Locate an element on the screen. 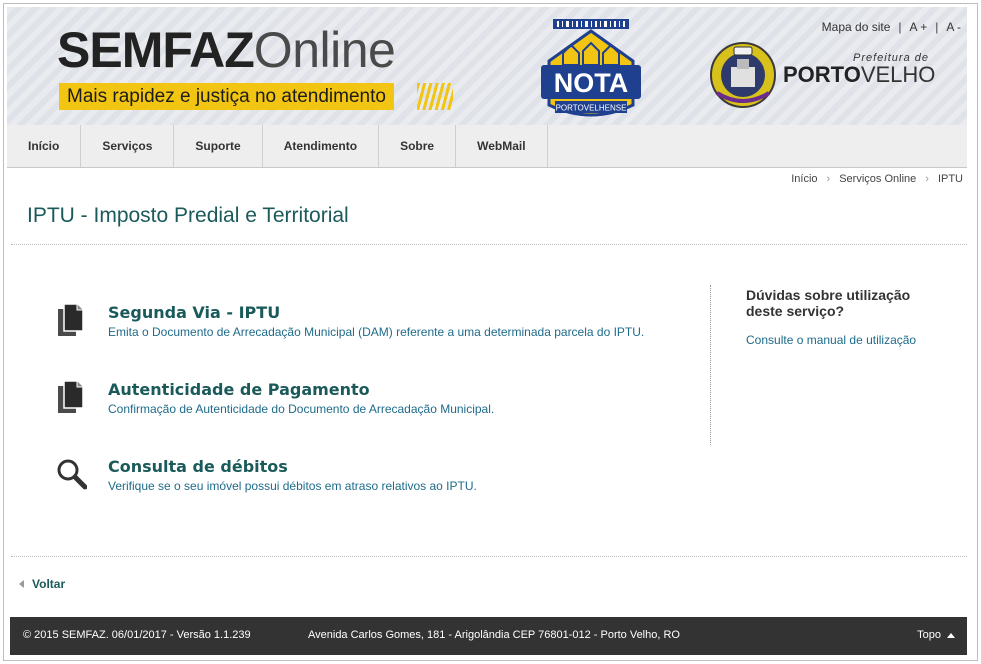 The image size is (981, 664). service-title: Segunda Via - IPTU is located at coordinates (194, 312).